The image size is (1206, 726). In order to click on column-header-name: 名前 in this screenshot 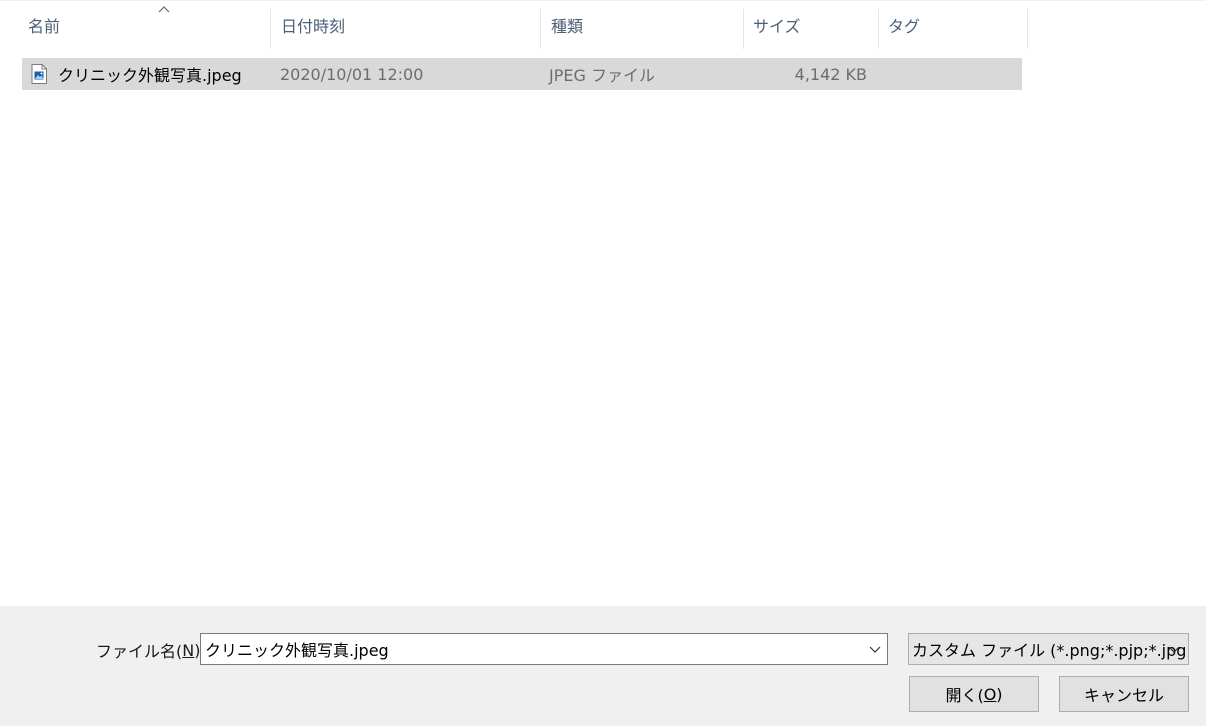, I will do `click(145, 25)`.